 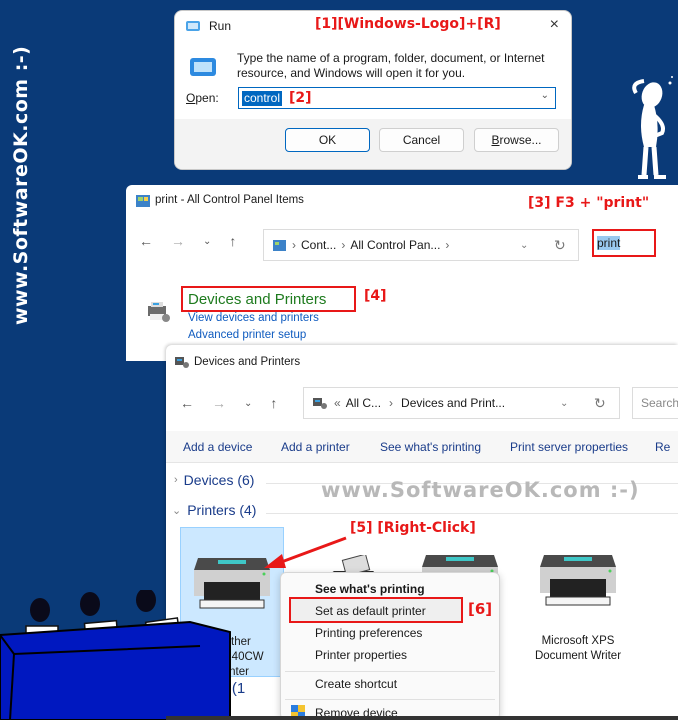 What do you see at coordinates (480, 490) in the screenshot?
I see `center-watermark: www.SoftwareOK.com :-)` at bounding box center [480, 490].